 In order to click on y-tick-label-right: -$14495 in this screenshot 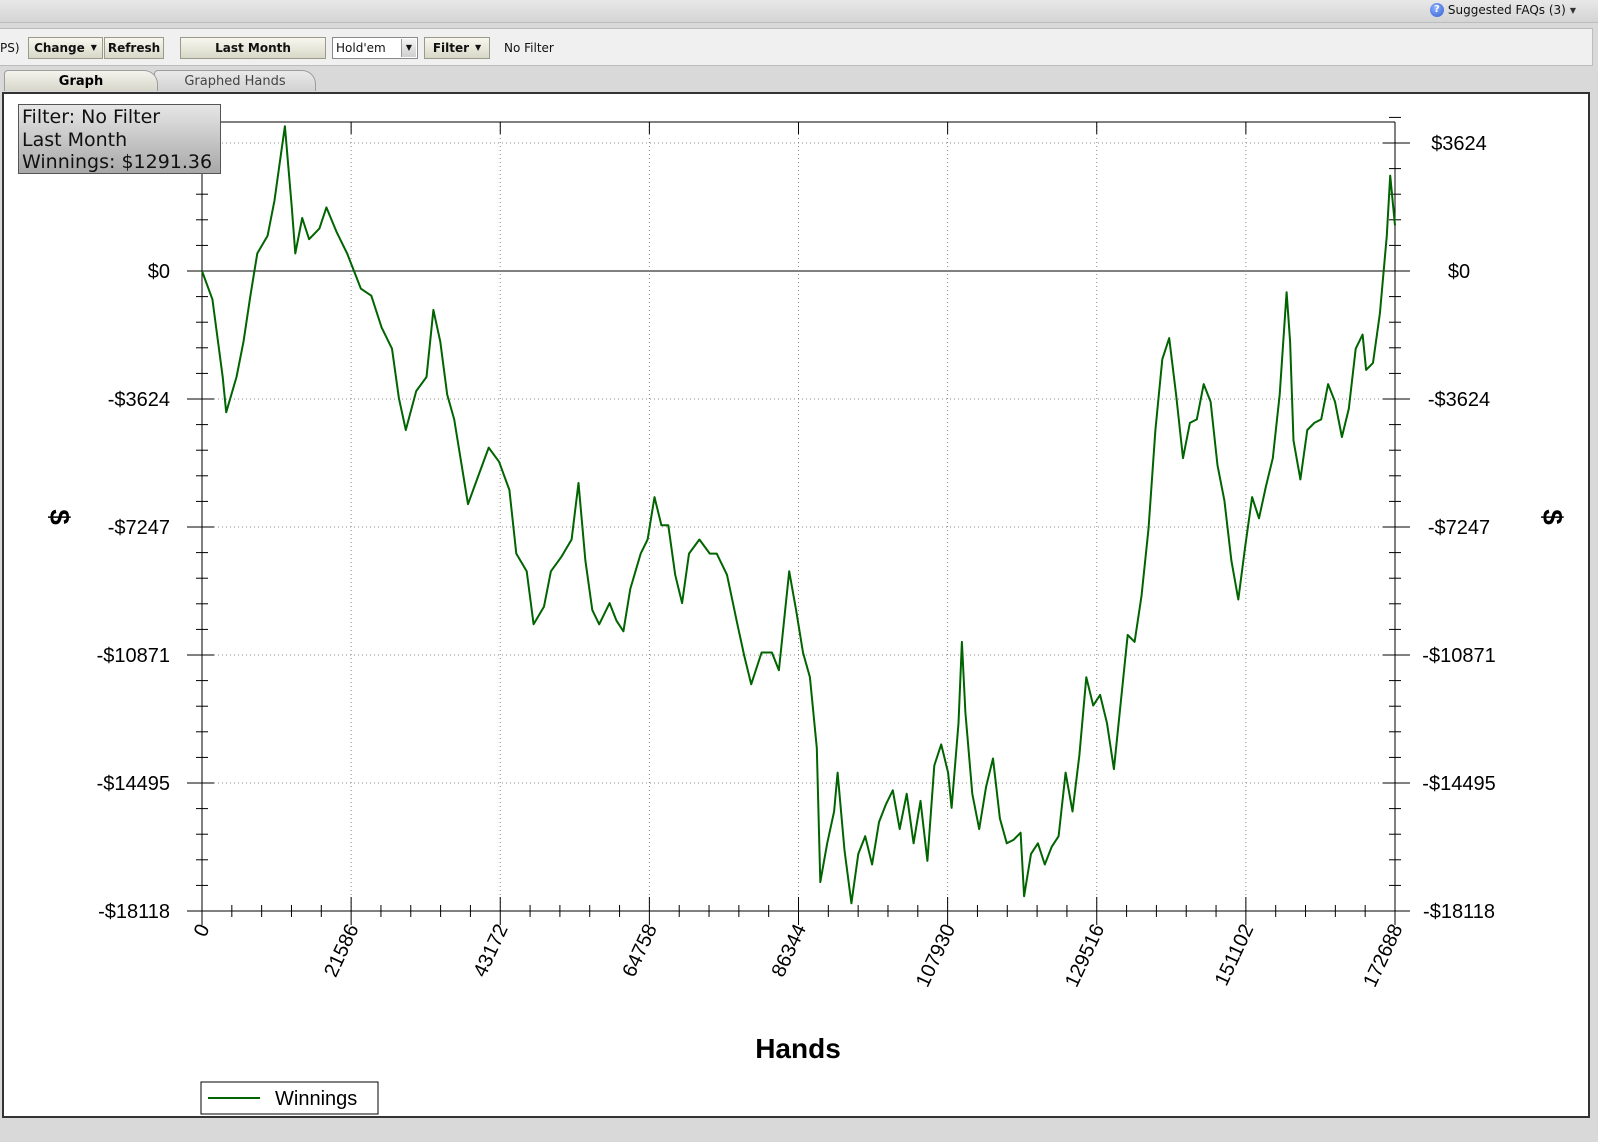, I will do `click(1458, 784)`.